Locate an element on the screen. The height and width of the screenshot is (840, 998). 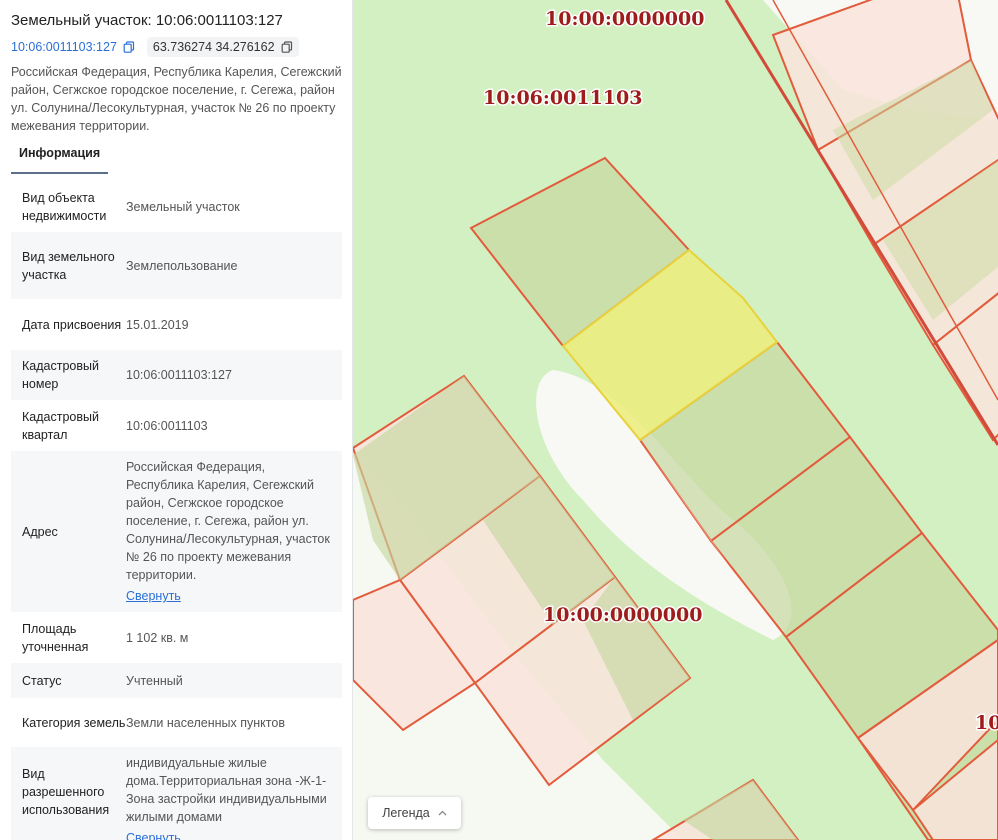
table-row: Вид земельного участка Землепользование is located at coordinates (176, 265).